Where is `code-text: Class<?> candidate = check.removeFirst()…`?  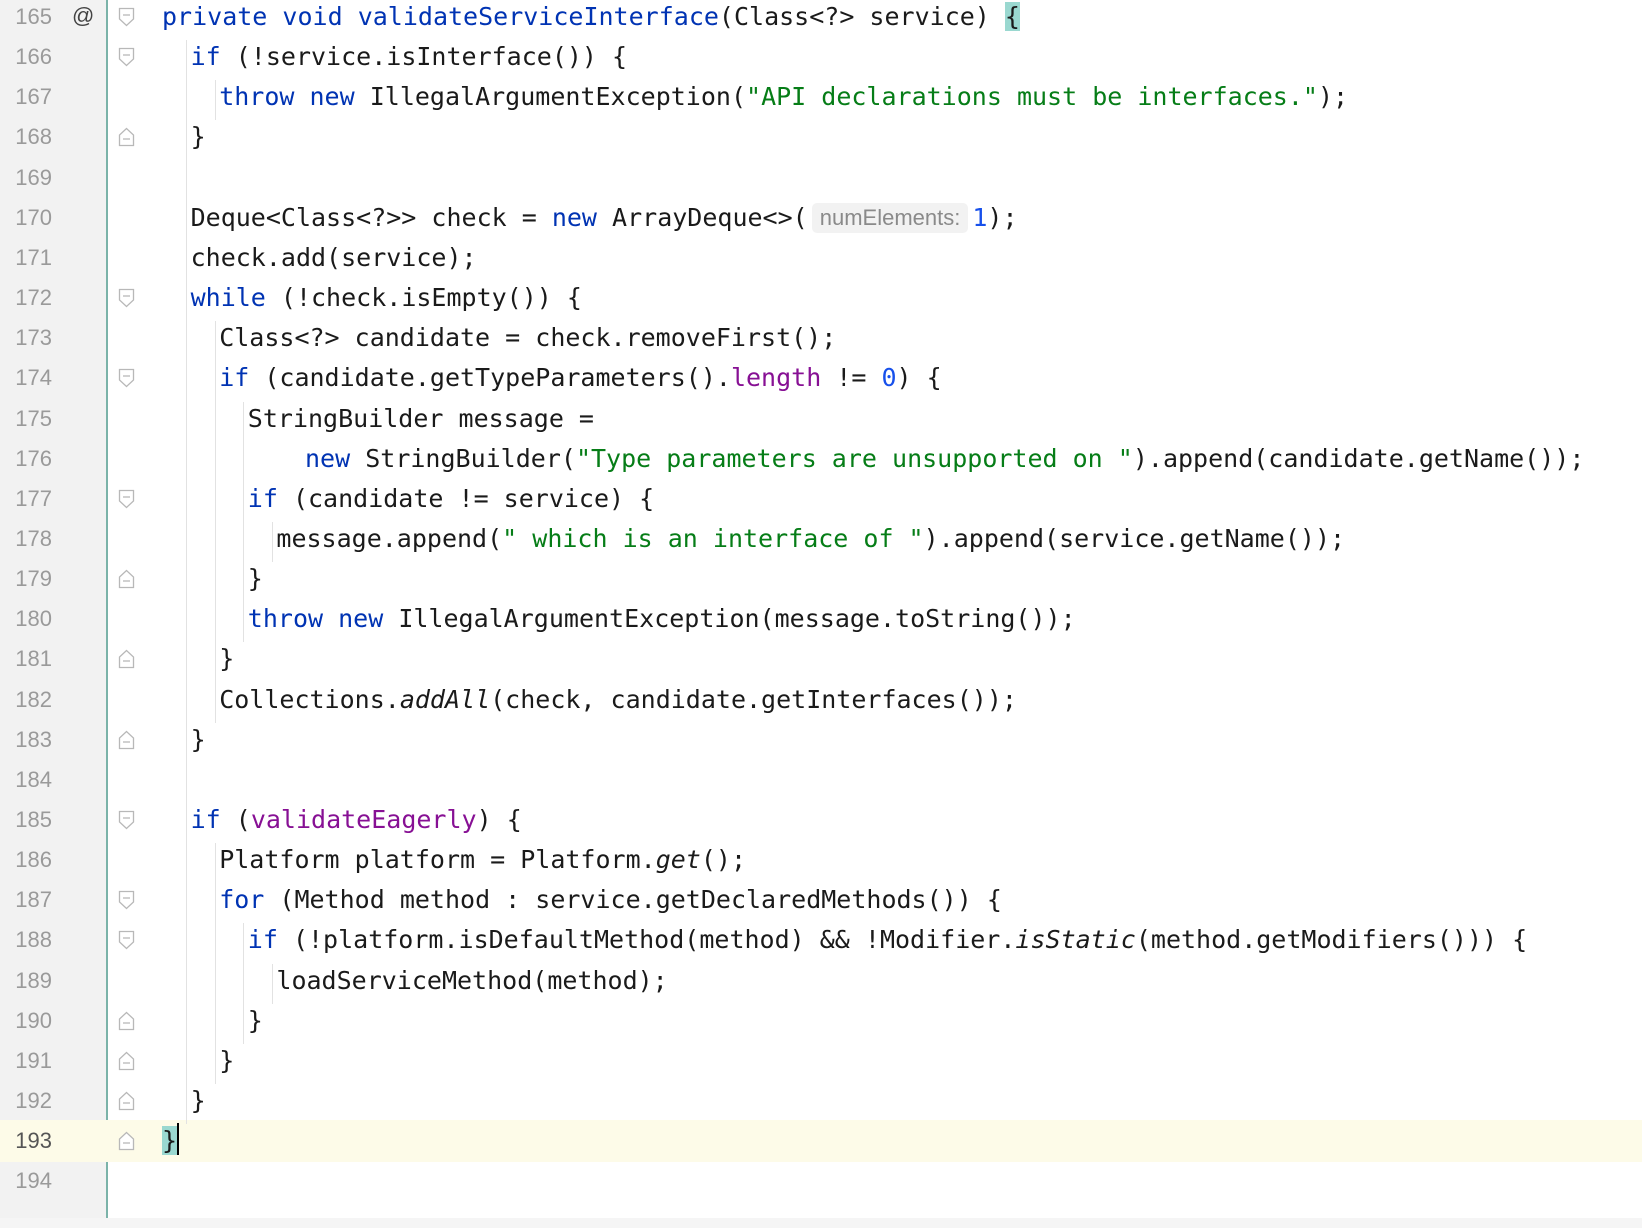 code-text: Class<?> candidate = check.removeFirst()… is located at coordinates (527, 338).